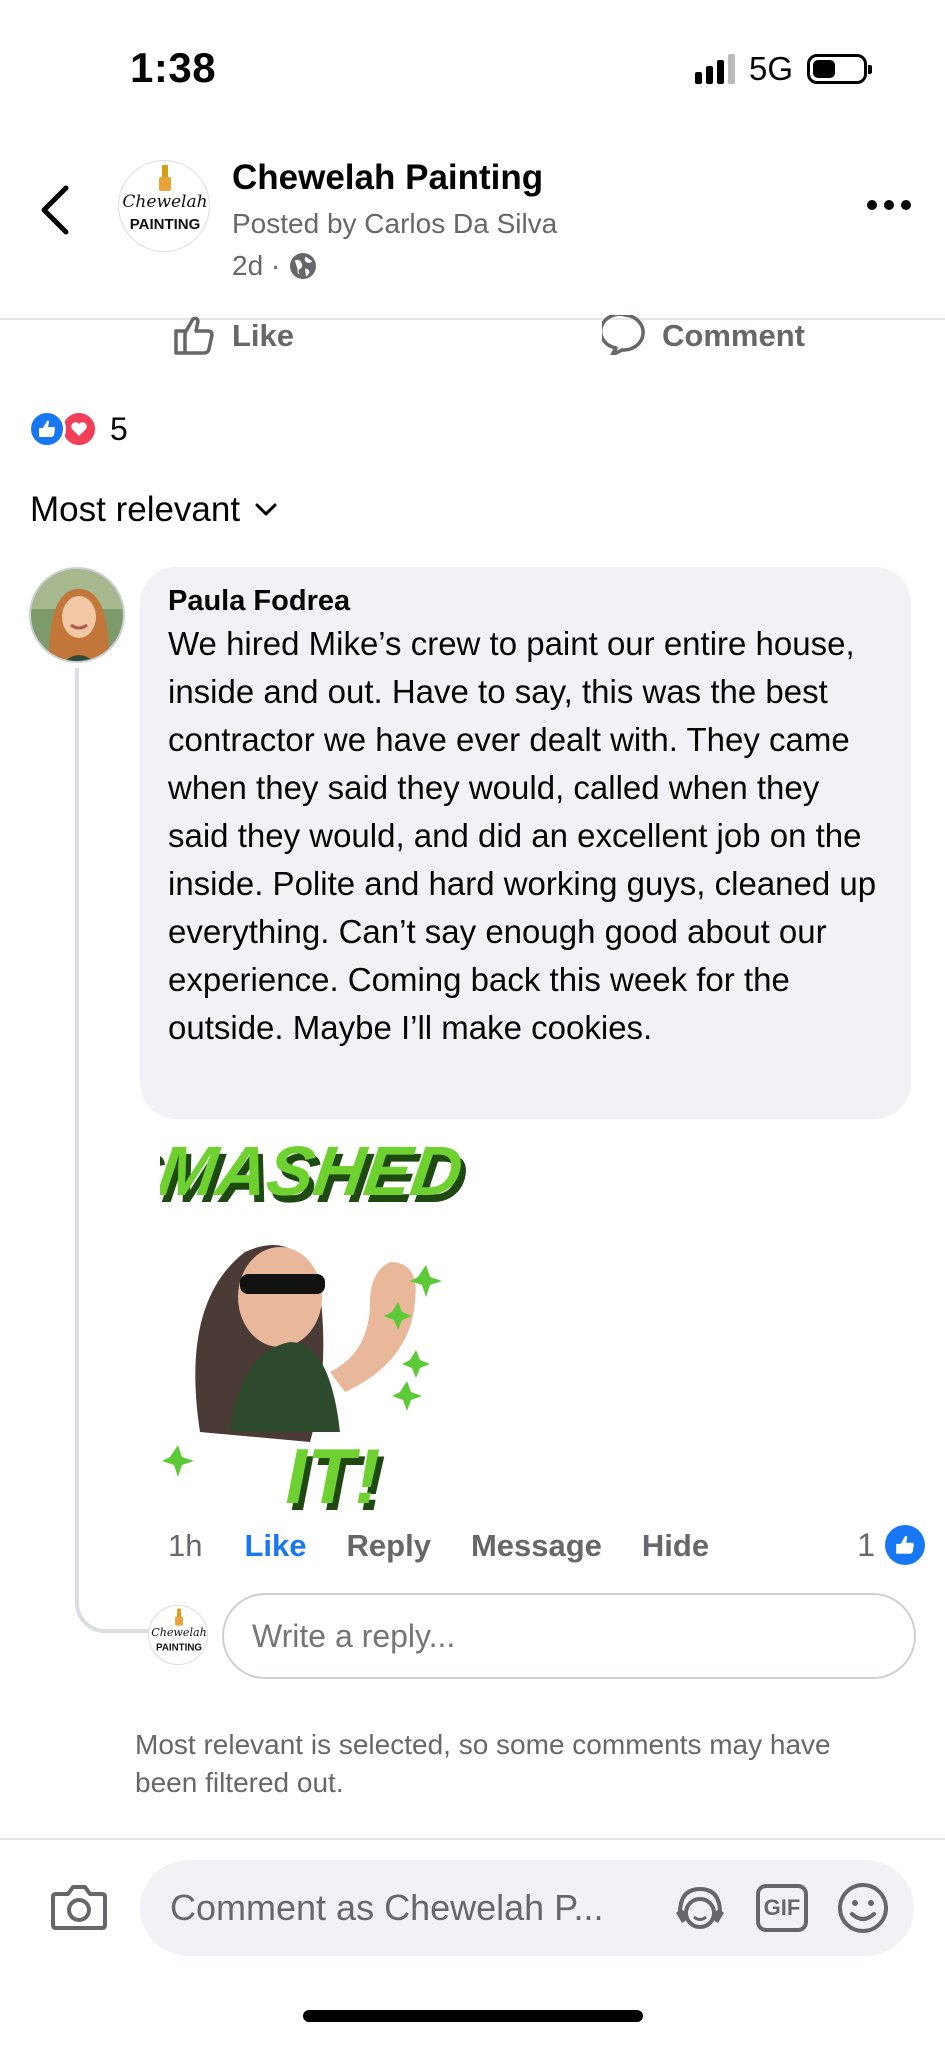 This screenshot has height=2048, width=945. Describe the element at coordinates (256, 265) in the screenshot. I see `post-age: 2d ·` at that location.